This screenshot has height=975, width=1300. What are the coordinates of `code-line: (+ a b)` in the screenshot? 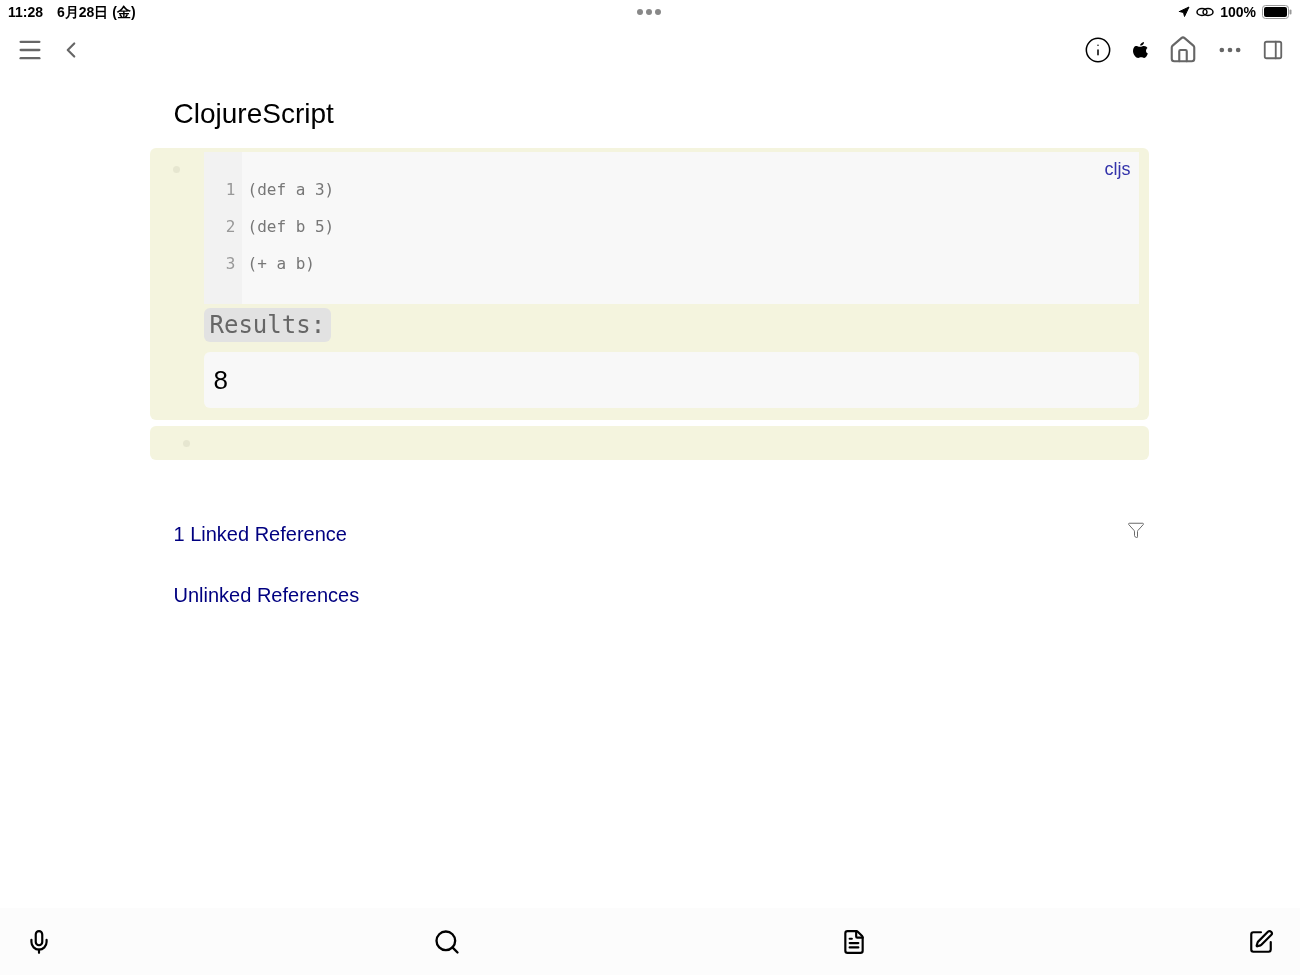 It's located at (281, 264).